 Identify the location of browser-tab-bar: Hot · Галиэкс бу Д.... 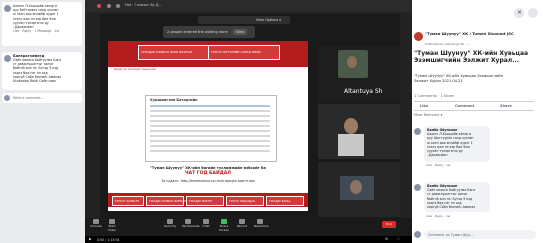
(248, 6).